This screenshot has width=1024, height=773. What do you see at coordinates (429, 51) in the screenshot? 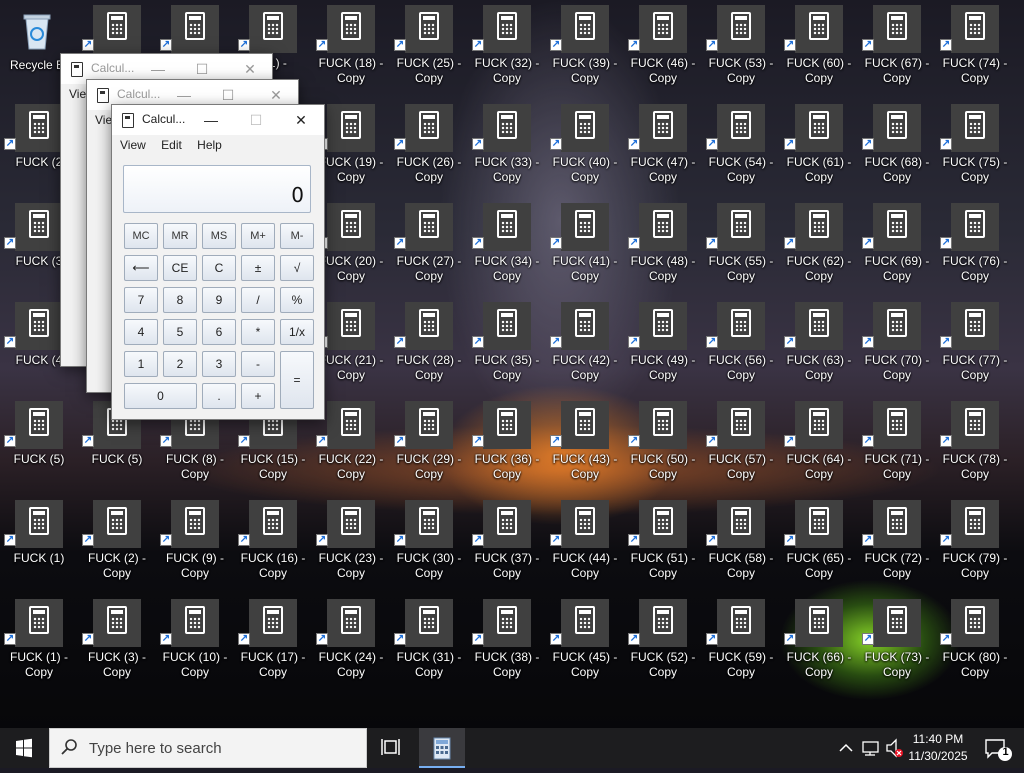
I see `desktop-shortcut: ↗ FUCK (25) - Copy` at bounding box center [429, 51].